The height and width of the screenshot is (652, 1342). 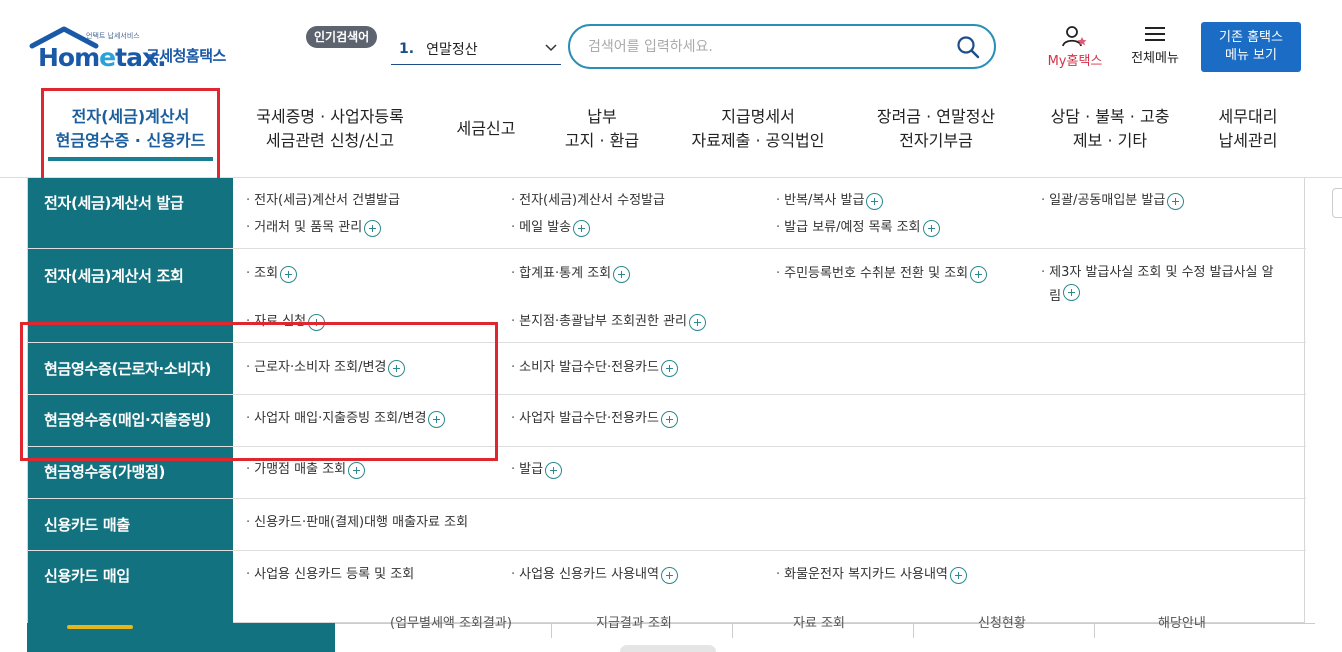 I want to click on gnb-line2: 제보 · 기타, so click(x=1110, y=140).